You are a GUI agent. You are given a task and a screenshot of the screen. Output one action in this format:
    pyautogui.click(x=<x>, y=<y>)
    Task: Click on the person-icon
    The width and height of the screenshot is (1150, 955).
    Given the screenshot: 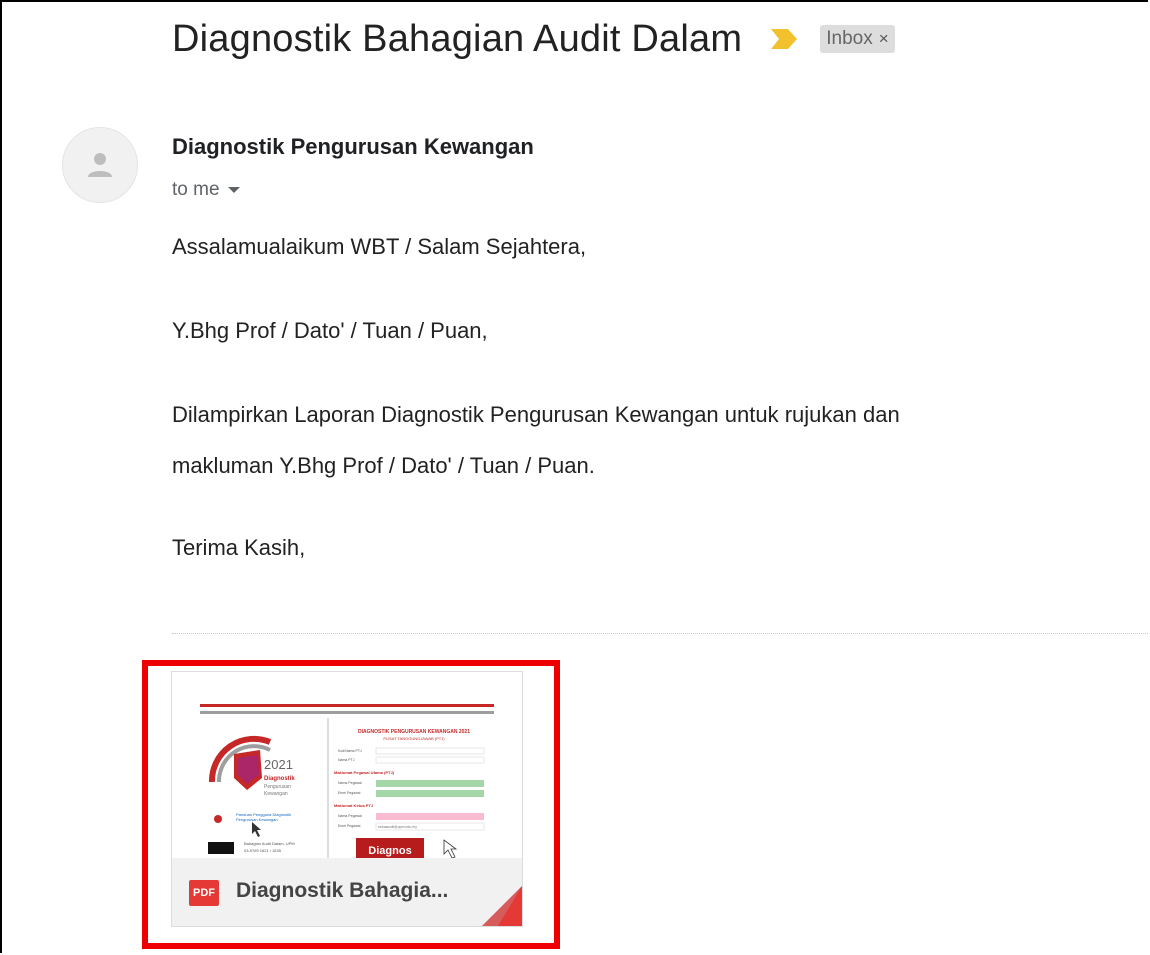 What is the action you would take?
    pyautogui.click(x=100, y=165)
    